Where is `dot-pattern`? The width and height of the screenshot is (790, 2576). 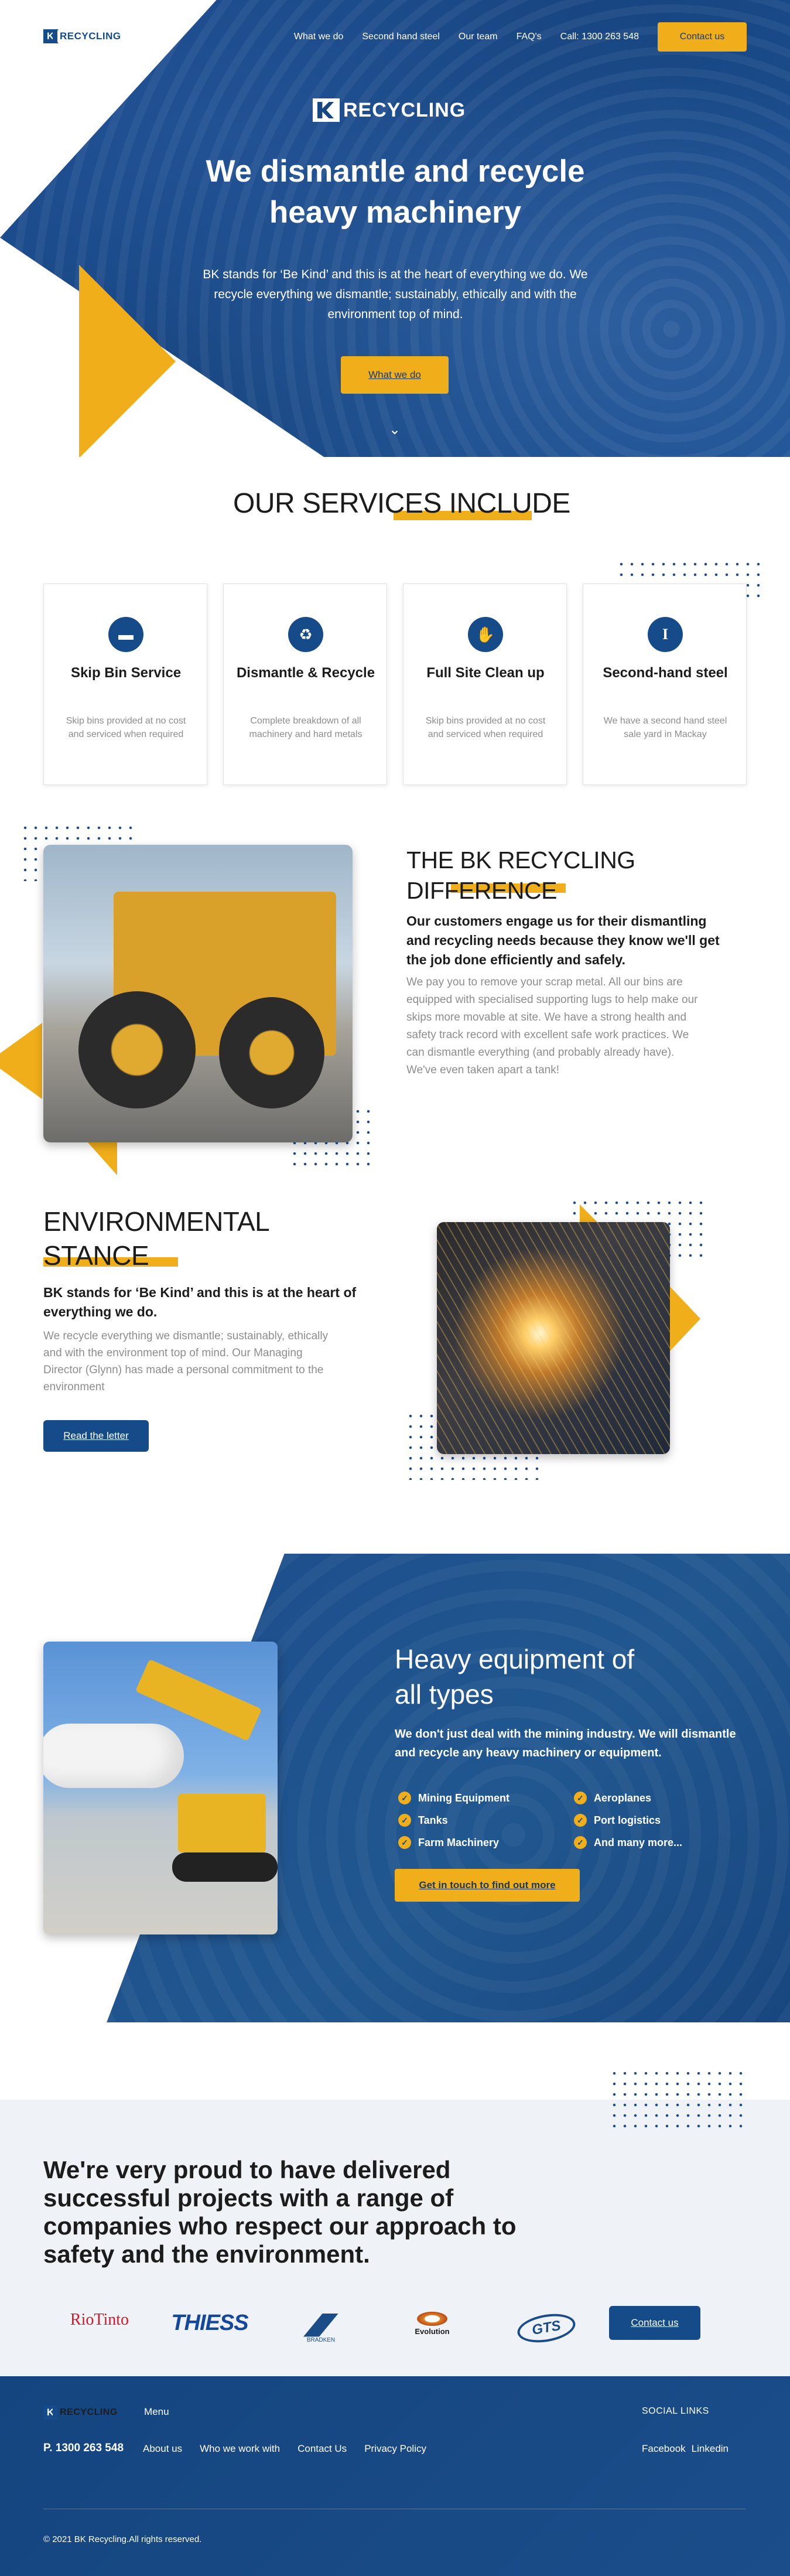 dot-pattern is located at coordinates (676, 2098).